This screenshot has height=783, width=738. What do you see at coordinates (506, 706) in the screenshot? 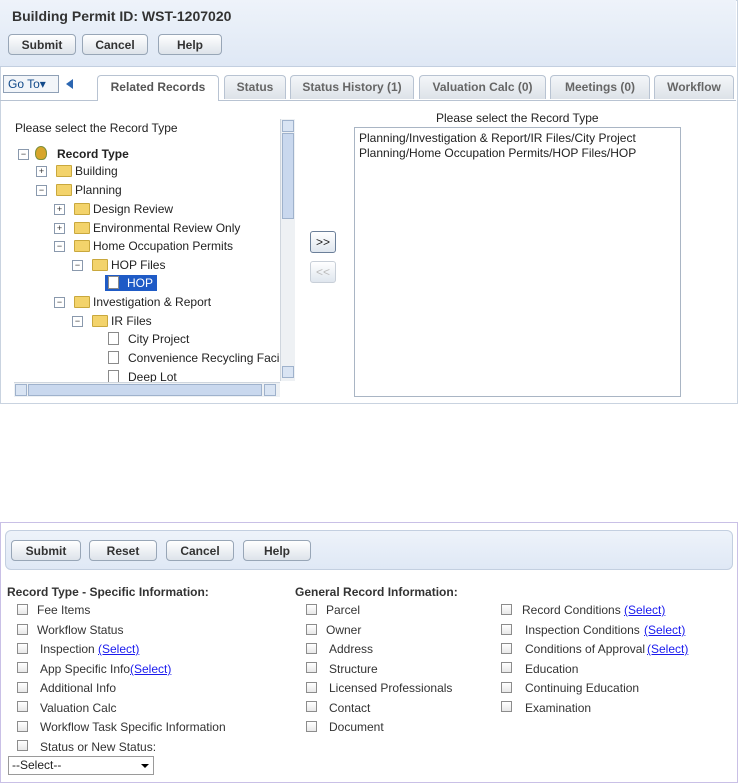
I see `examination-checkbox` at bounding box center [506, 706].